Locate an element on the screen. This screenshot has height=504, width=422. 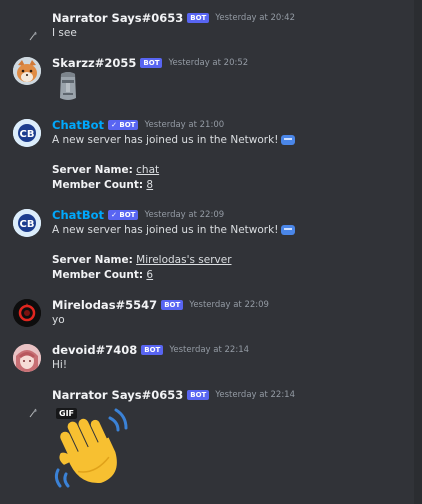
server-name-line: Server Name: chat is located at coordinates (105, 170).